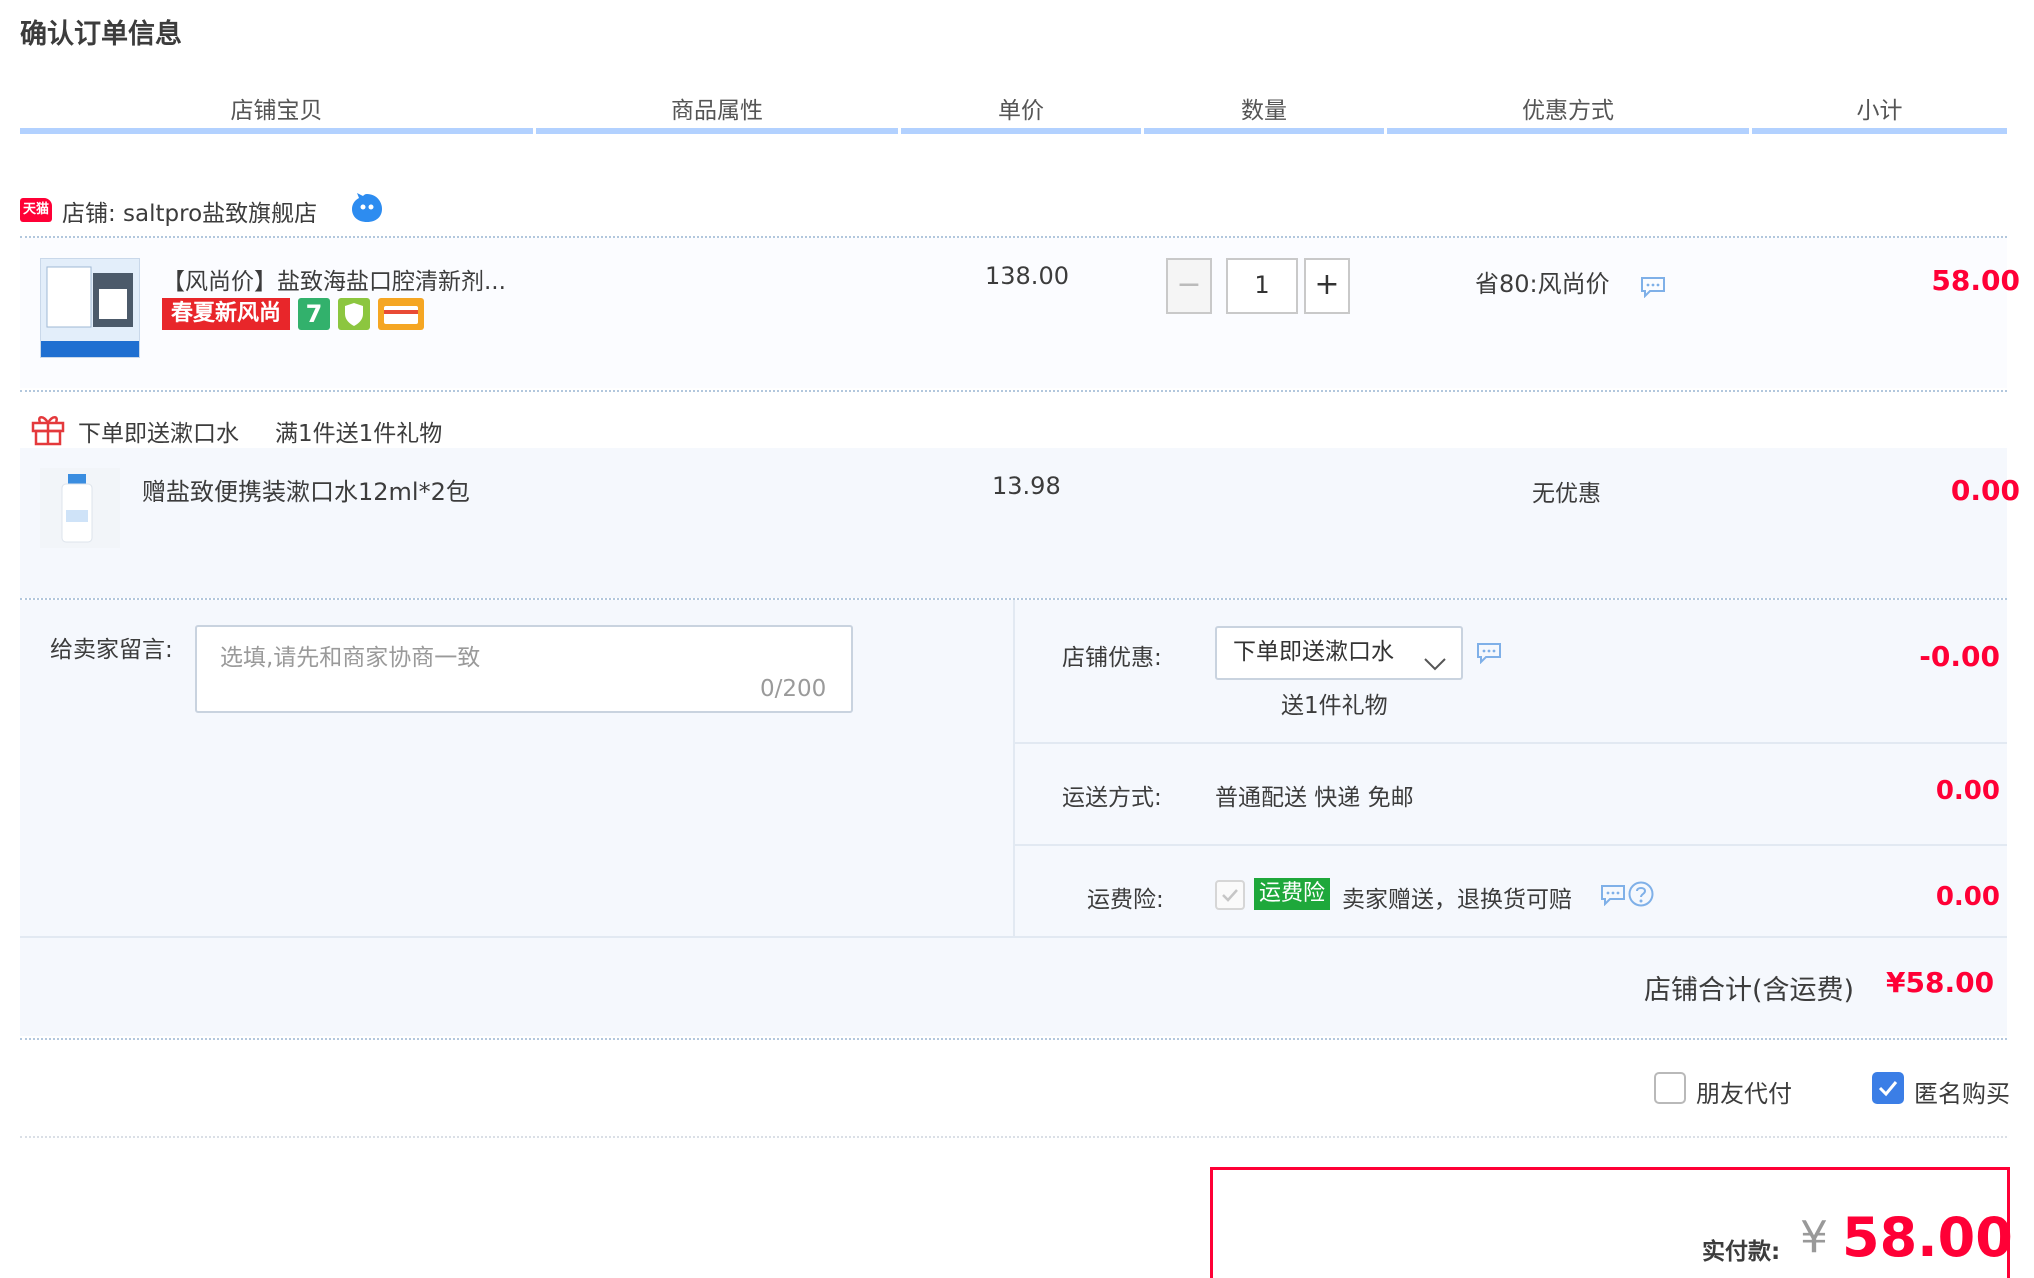  I want to click on gift-icon, so click(48, 429).